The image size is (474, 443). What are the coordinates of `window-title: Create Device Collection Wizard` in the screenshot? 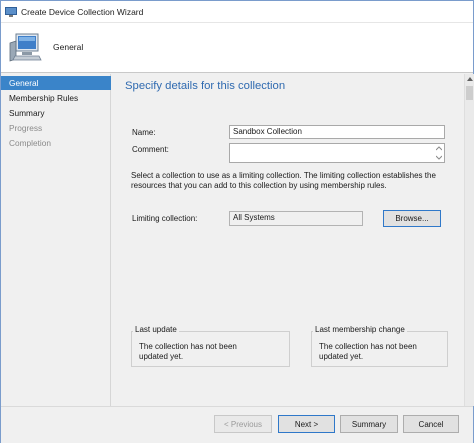 It's located at (82, 12).